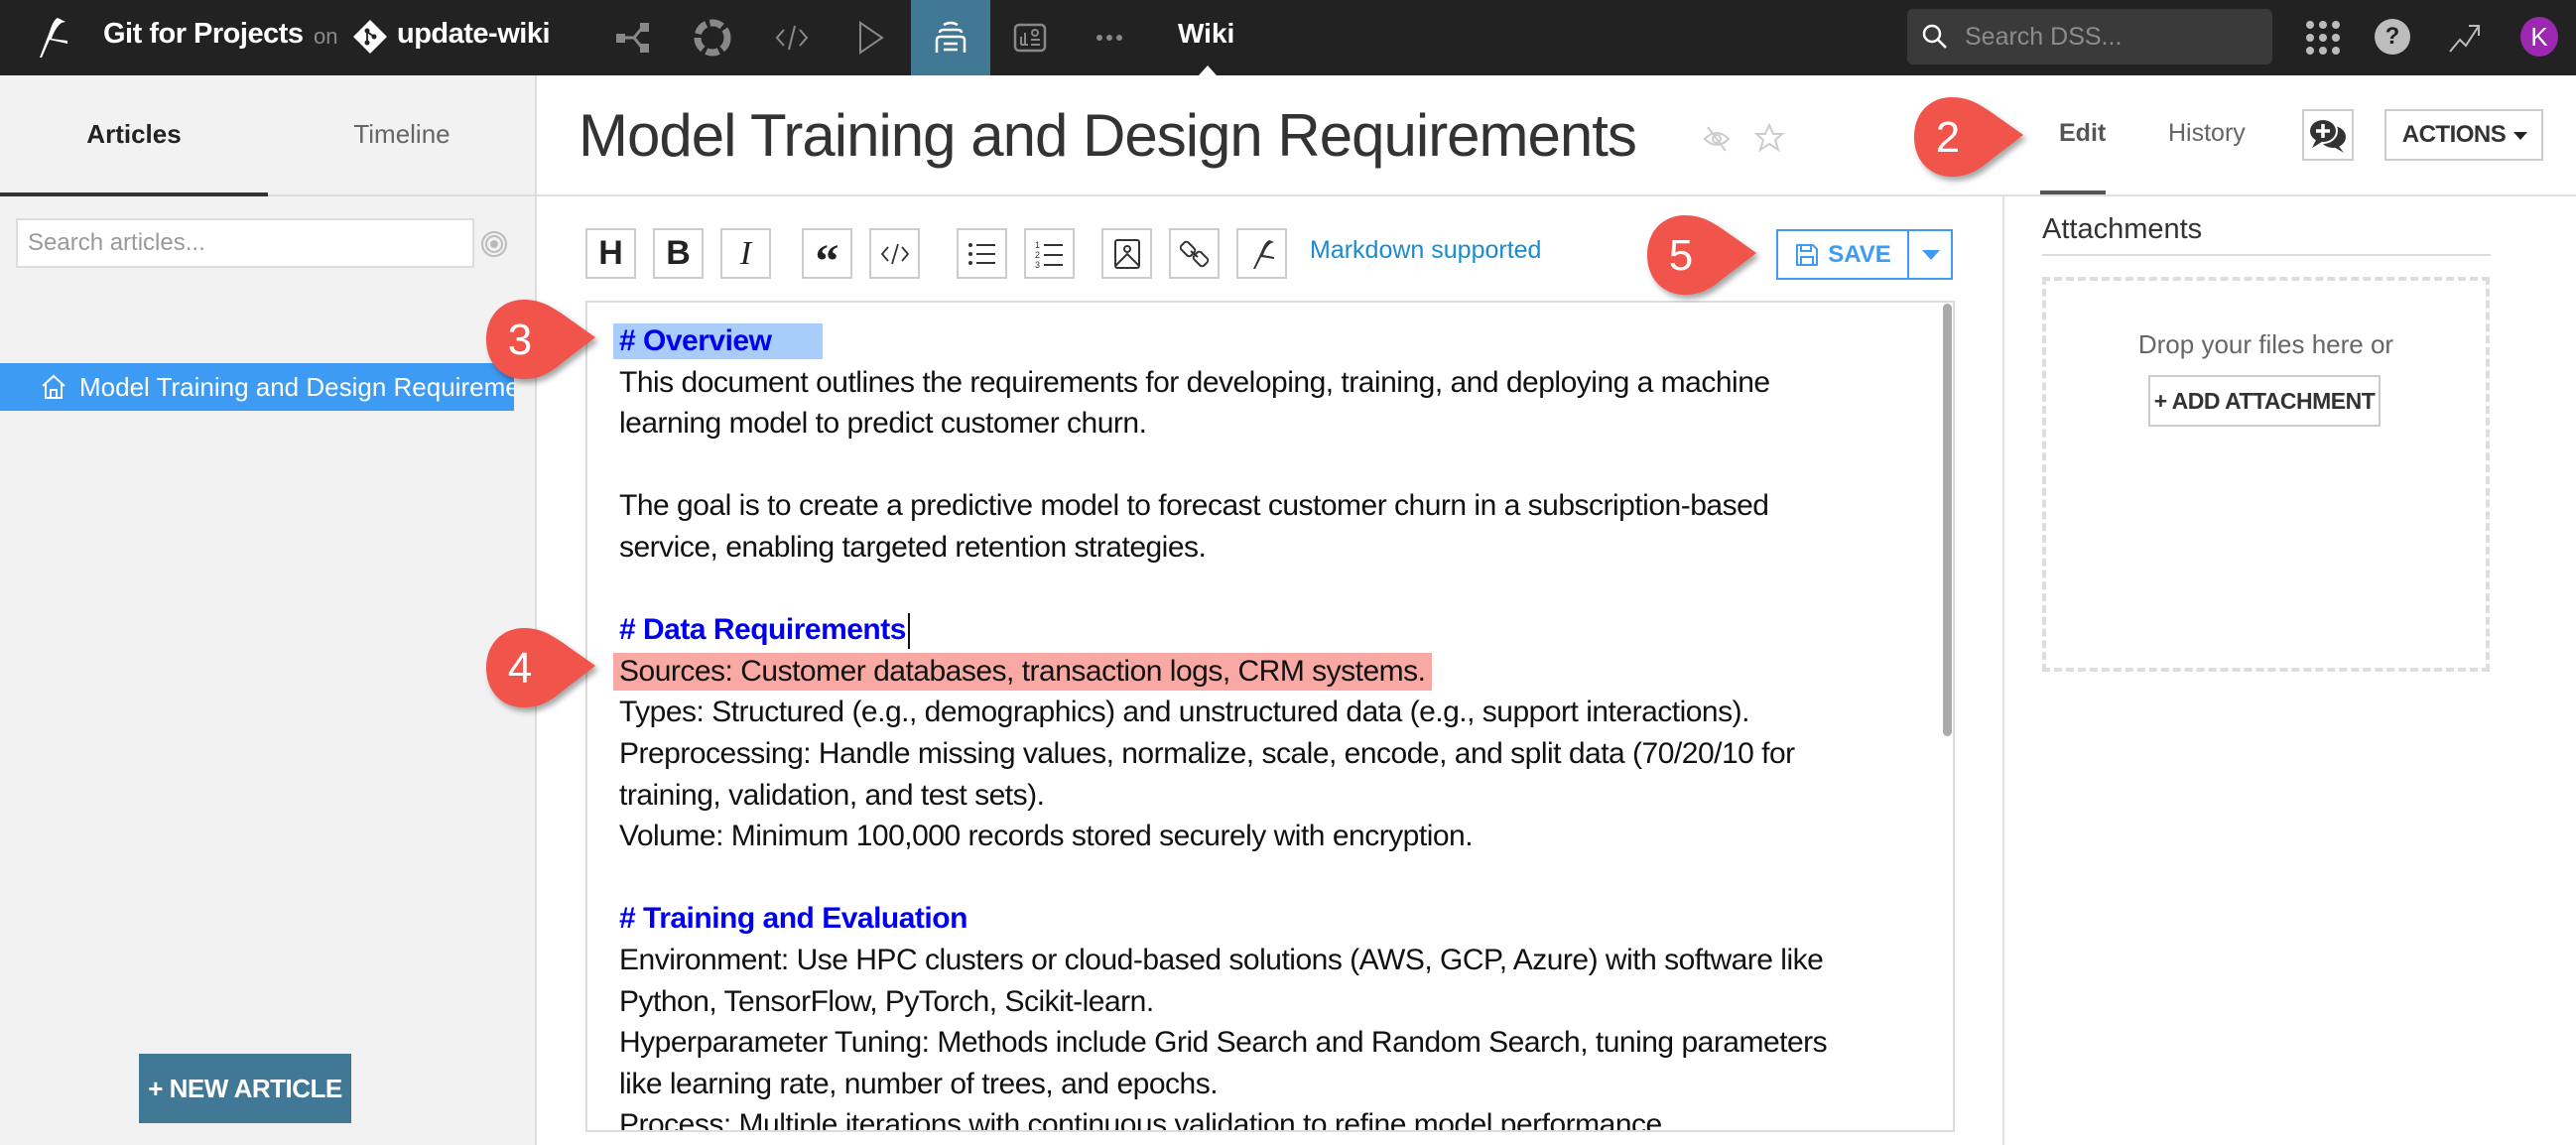 Image resolution: width=2576 pixels, height=1145 pixels. Describe the element at coordinates (2123, 229) in the screenshot. I see `attachments-heading: Attachments` at that location.